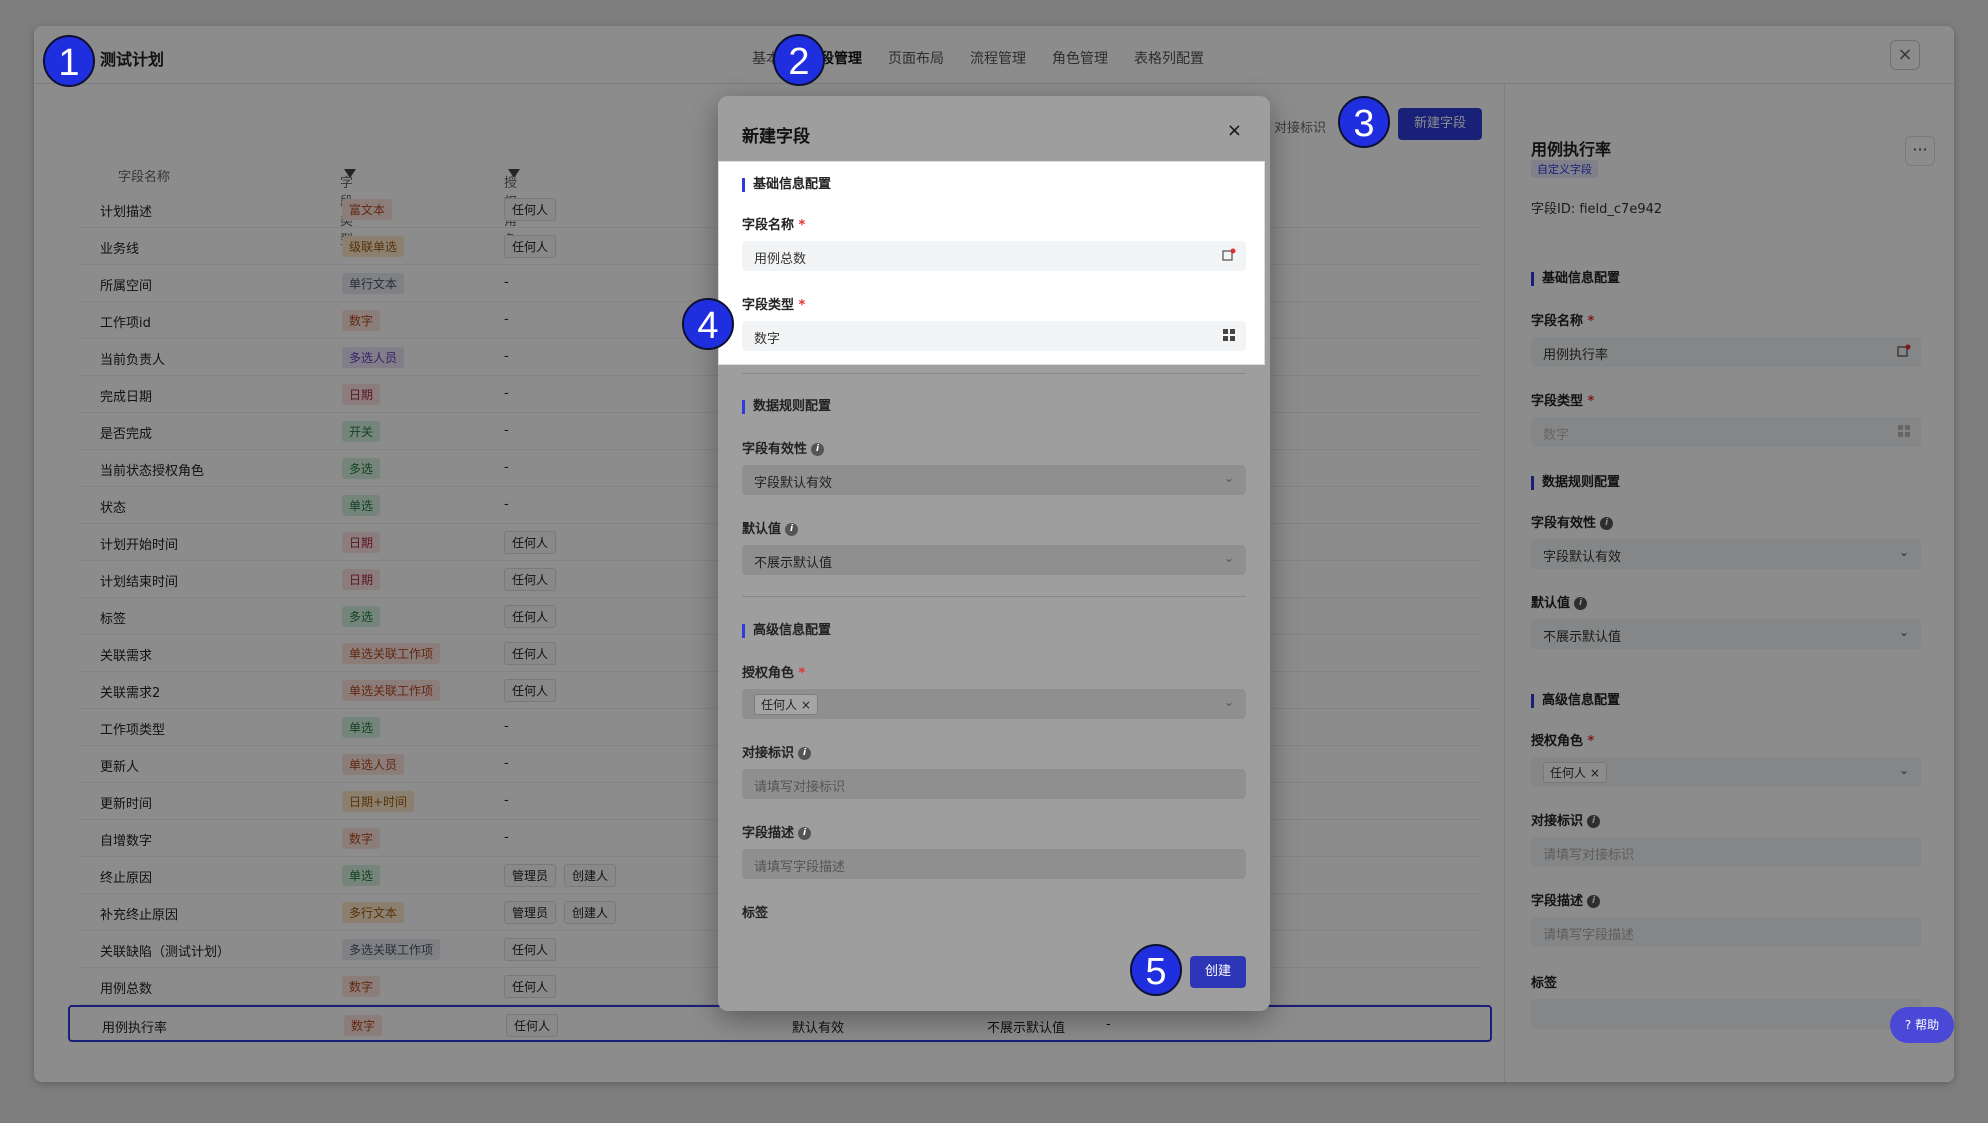 The width and height of the screenshot is (1988, 1123). What do you see at coordinates (994, 527) in the screenshot?
I see `default-value-label: 默认值 i` at bounding box center [994, 527].